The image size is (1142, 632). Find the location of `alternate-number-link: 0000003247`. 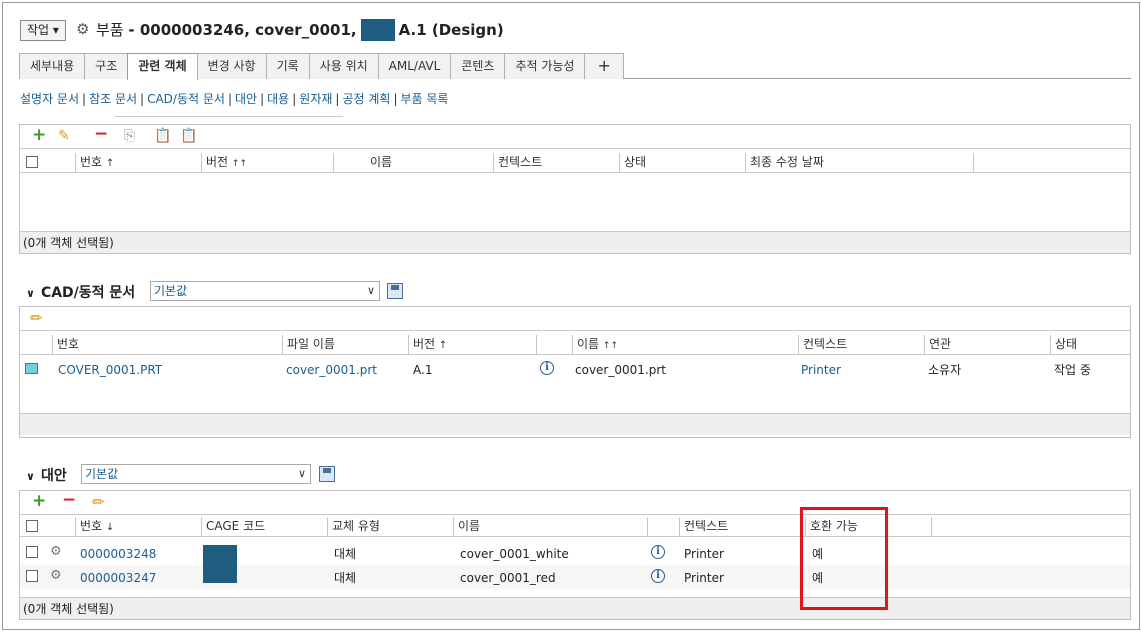

alternate-number-link: 0000003247 is located at coordinates (118, 578).